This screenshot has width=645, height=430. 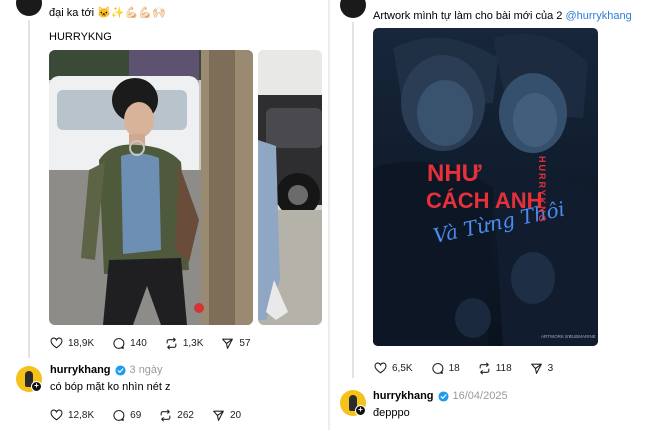 What do you see at coordinates (107, 13) in the screenshot?
I see `post-caption: đại ka tới 🐱✨💪🏻💪🏻🙌🏻` at bounding box center [107, 13].